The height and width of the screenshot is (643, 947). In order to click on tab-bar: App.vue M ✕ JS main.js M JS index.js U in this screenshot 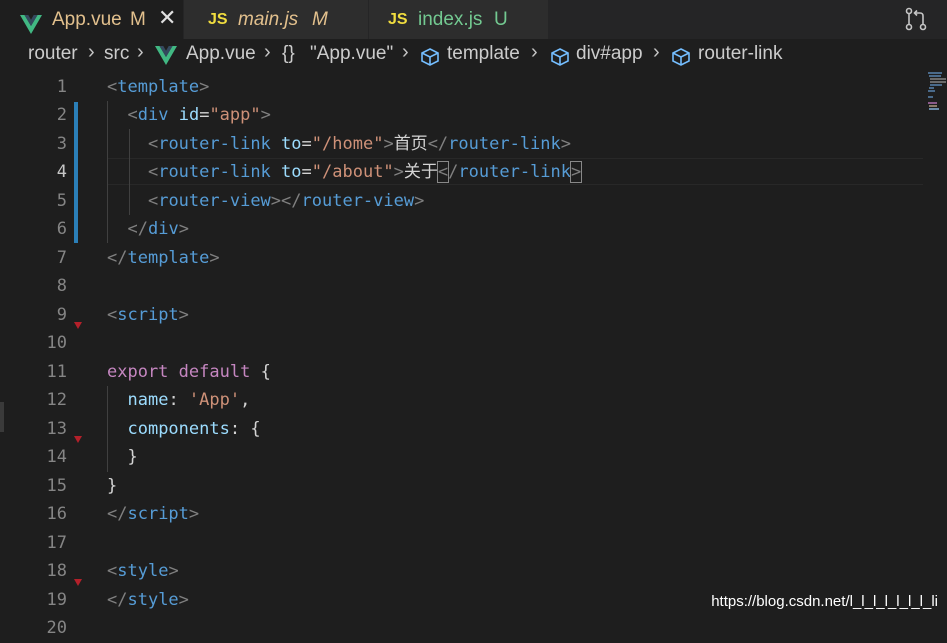, I will do `click(473, 19)`.